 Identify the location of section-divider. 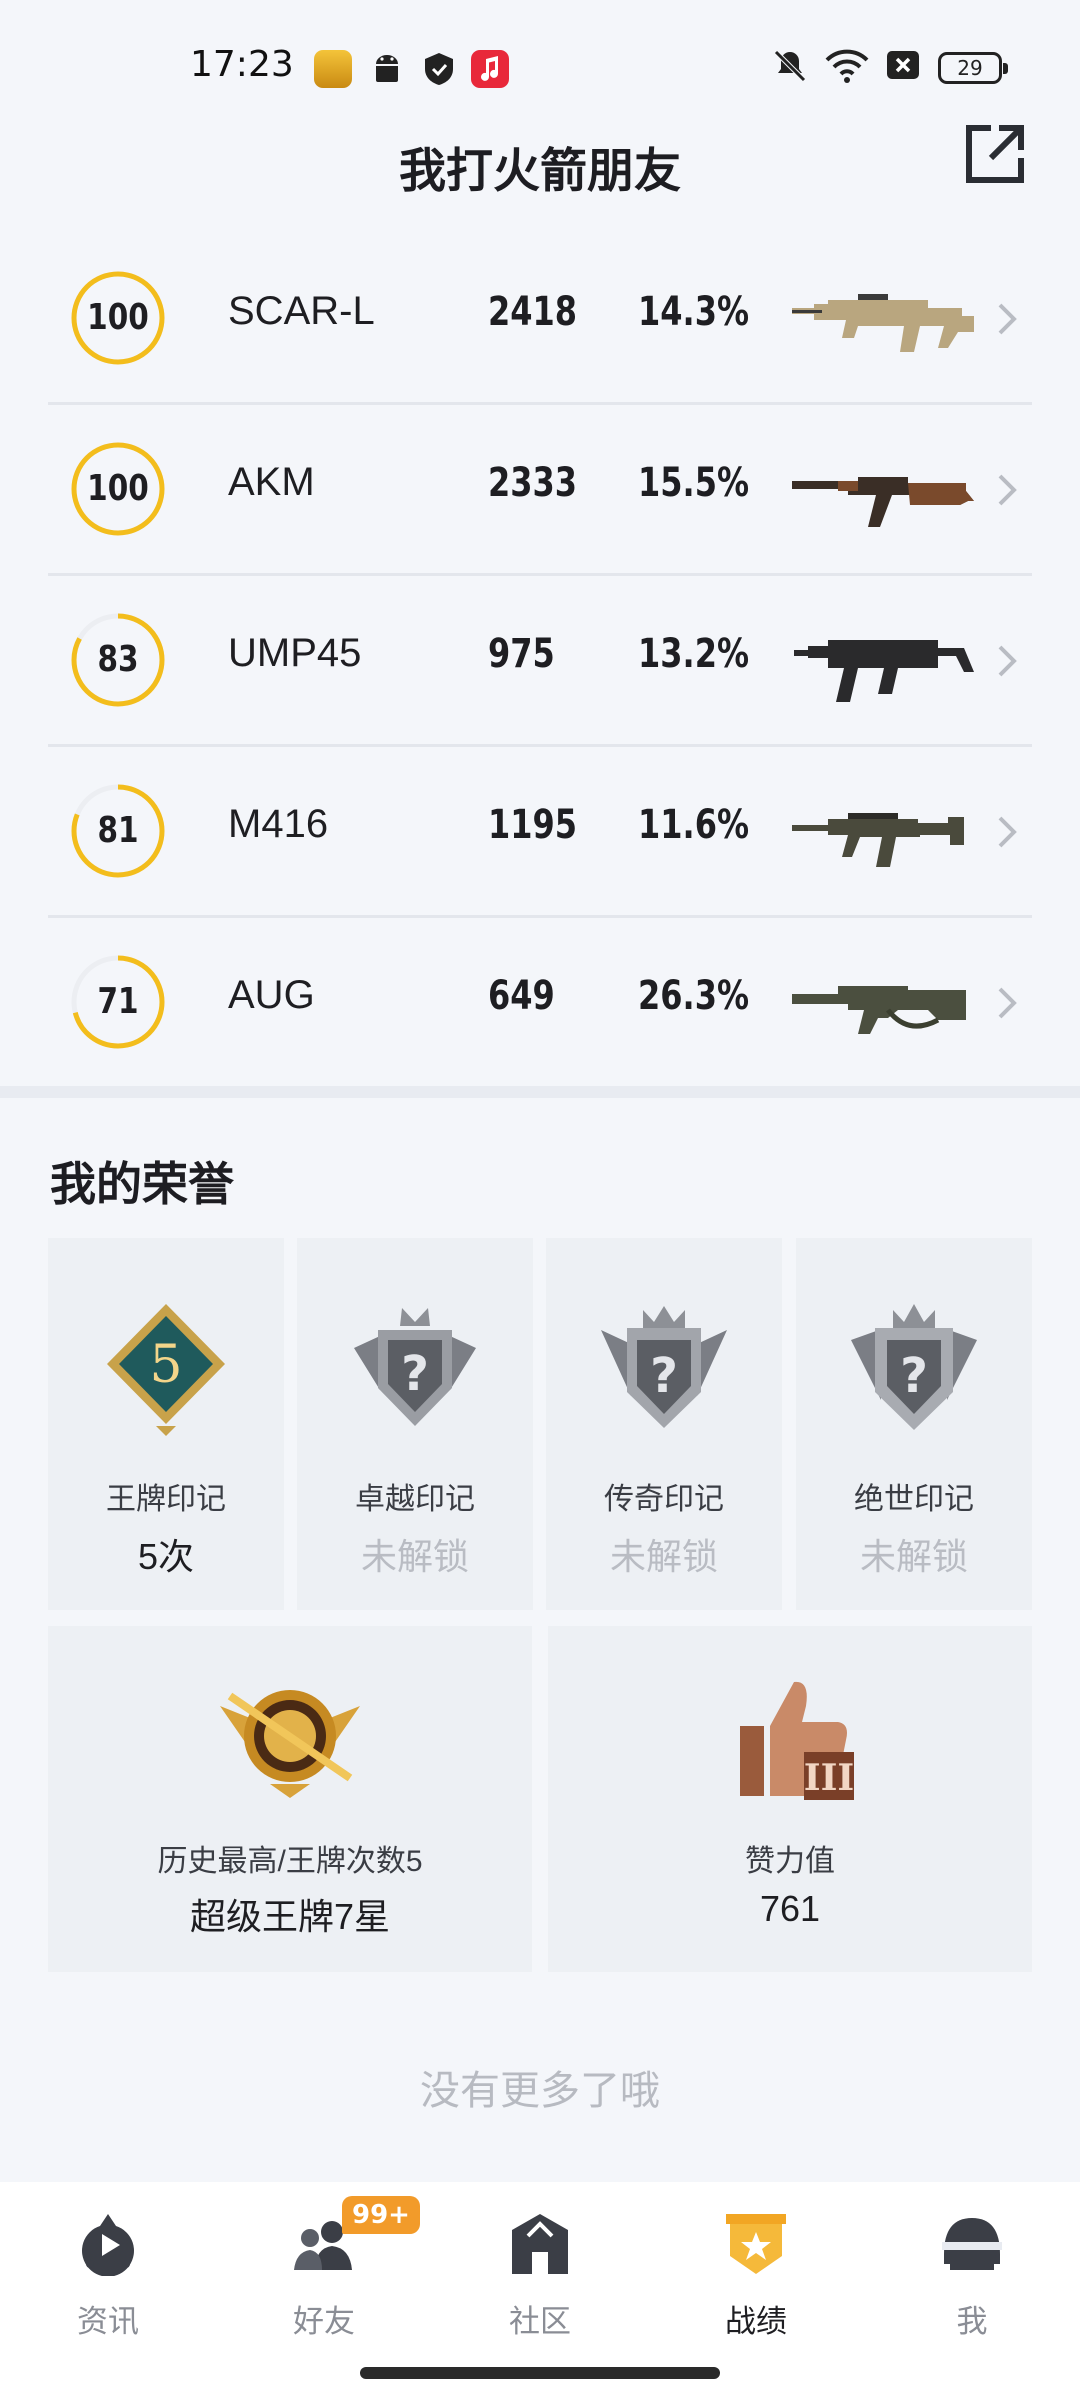
(540, 1092).